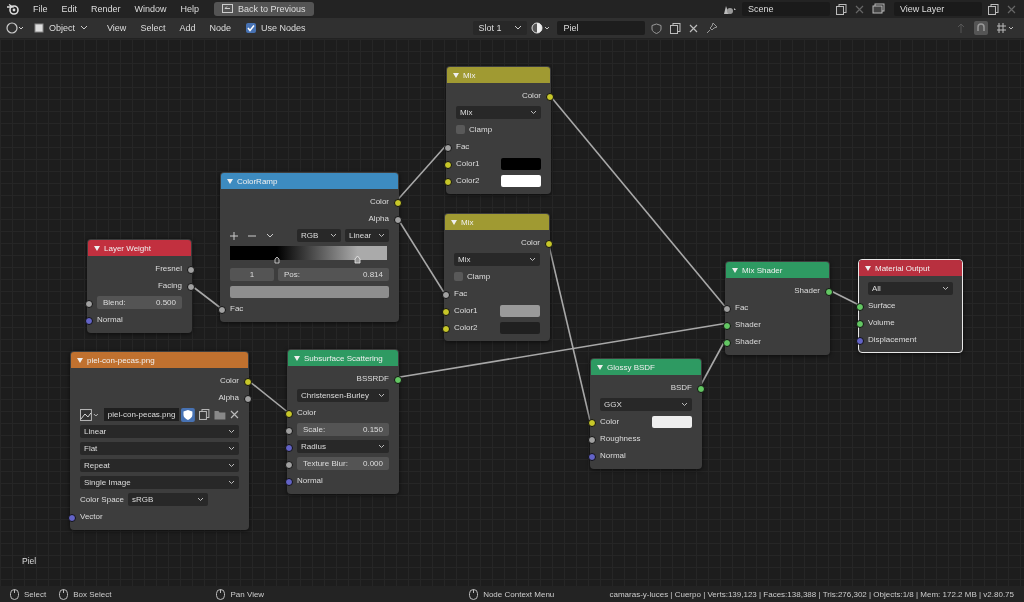  What do you see at coordinates (646, 404) in the screenshot?
I see `dropdown: GGX` at bounding box center [646, 404].